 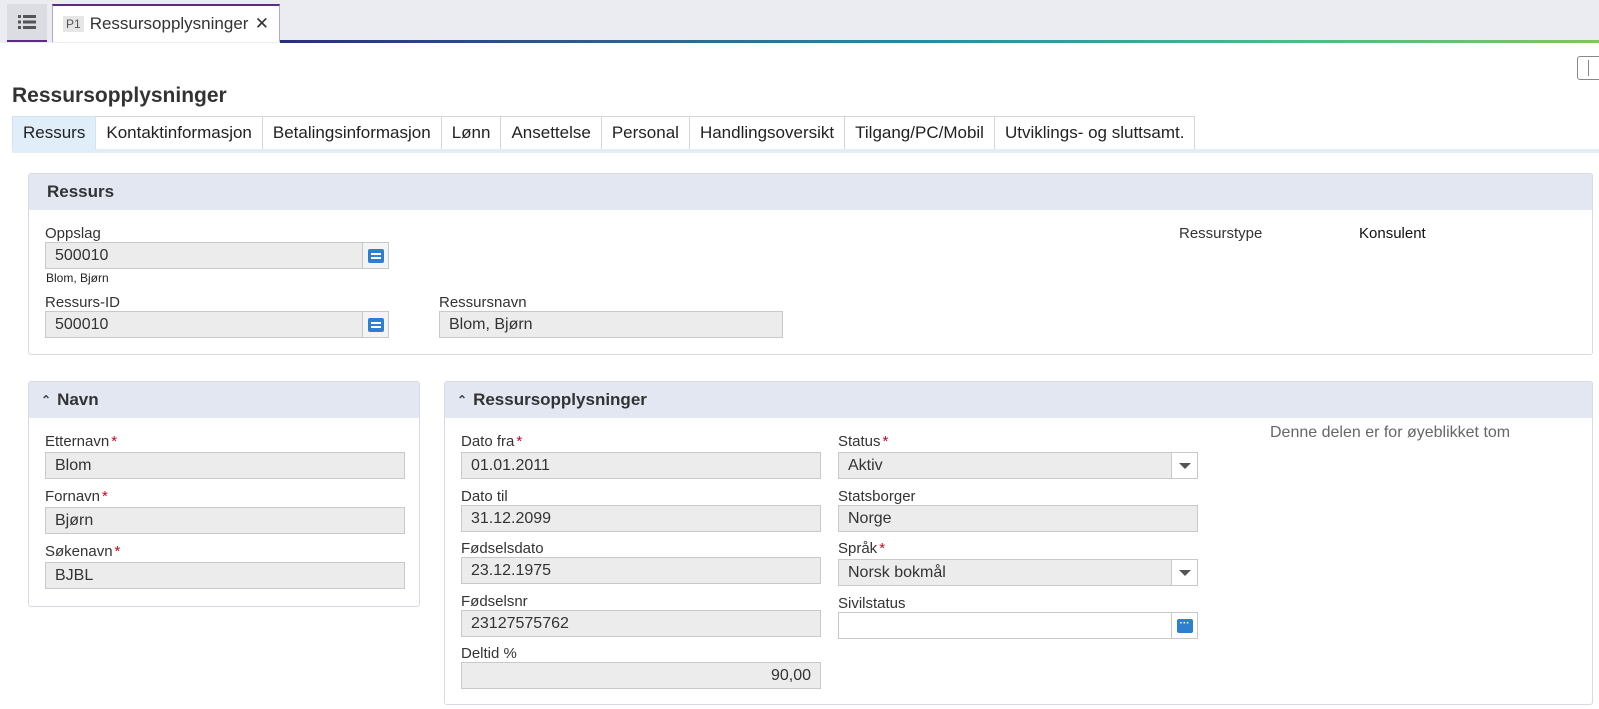 I want to click on etternavn-label: Etternavn *, so click(x=81, y=441).